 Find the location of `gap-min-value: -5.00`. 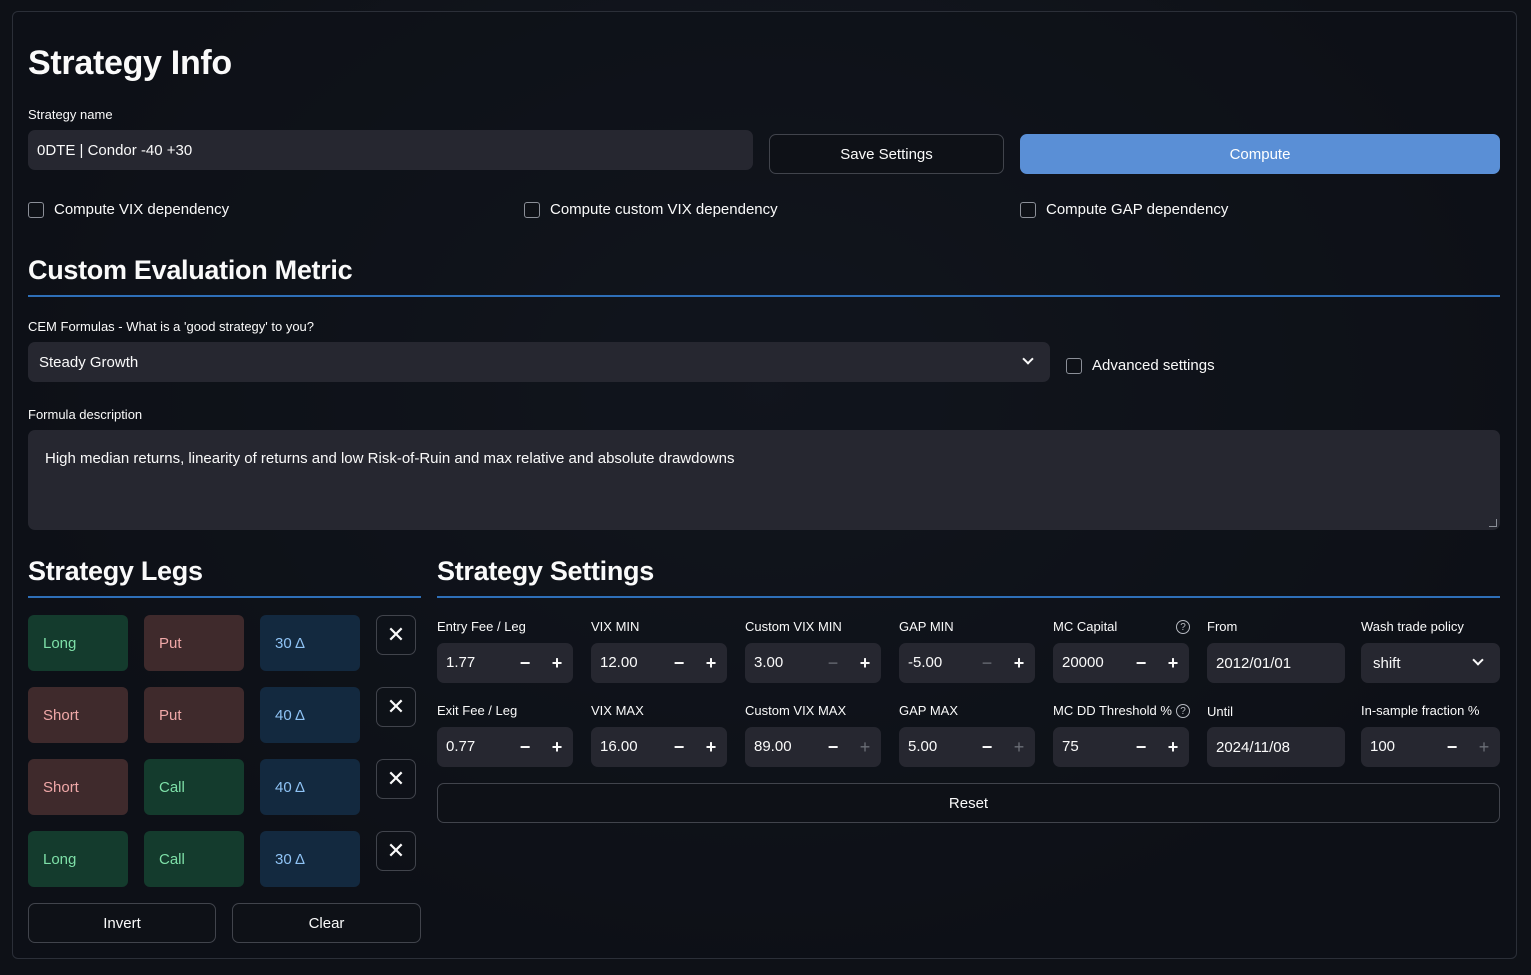

gap-min-value: -5.00 is located at coordinates (925, 662).